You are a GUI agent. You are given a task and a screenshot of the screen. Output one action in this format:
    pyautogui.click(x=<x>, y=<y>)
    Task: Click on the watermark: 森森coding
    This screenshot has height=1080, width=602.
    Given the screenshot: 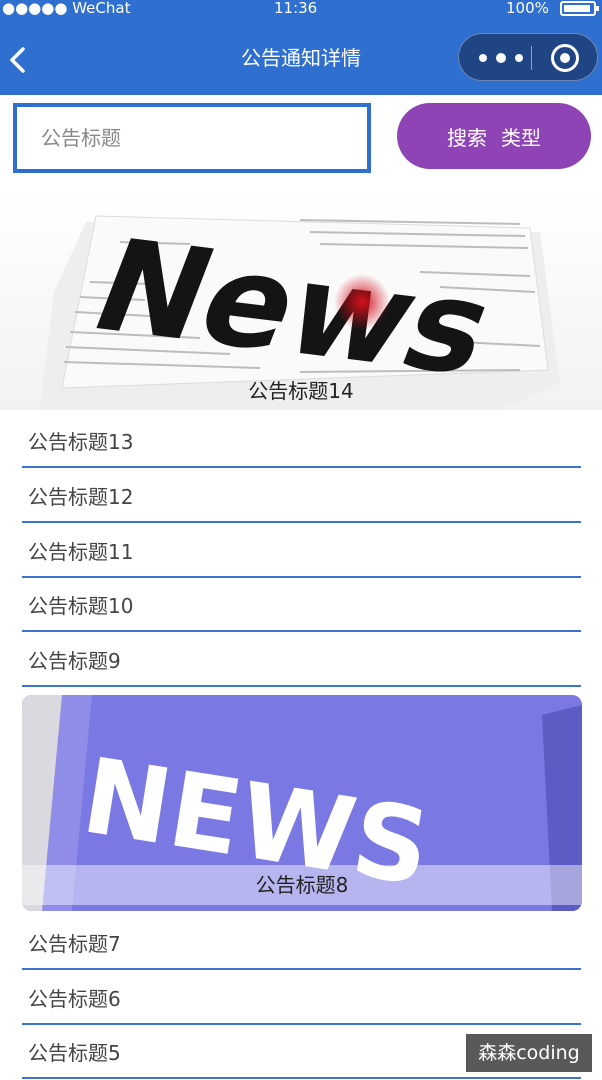 What is the action you would take?
    pyautogui.click(x=529, y=1053)
    